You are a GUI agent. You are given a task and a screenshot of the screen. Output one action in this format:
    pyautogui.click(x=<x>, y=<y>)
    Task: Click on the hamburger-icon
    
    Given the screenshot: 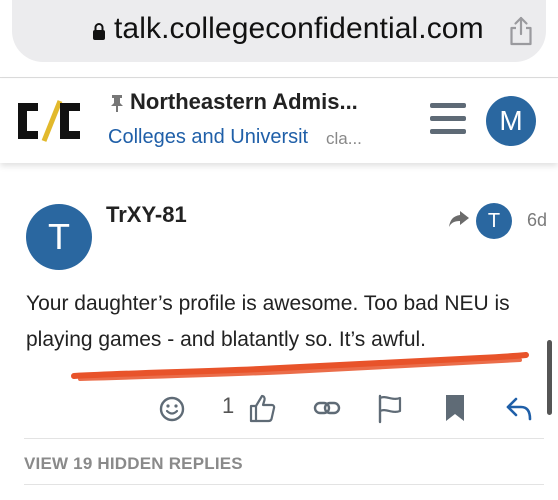 What is the action you would take?
    pyautogui.click(x=448, y=119)
    